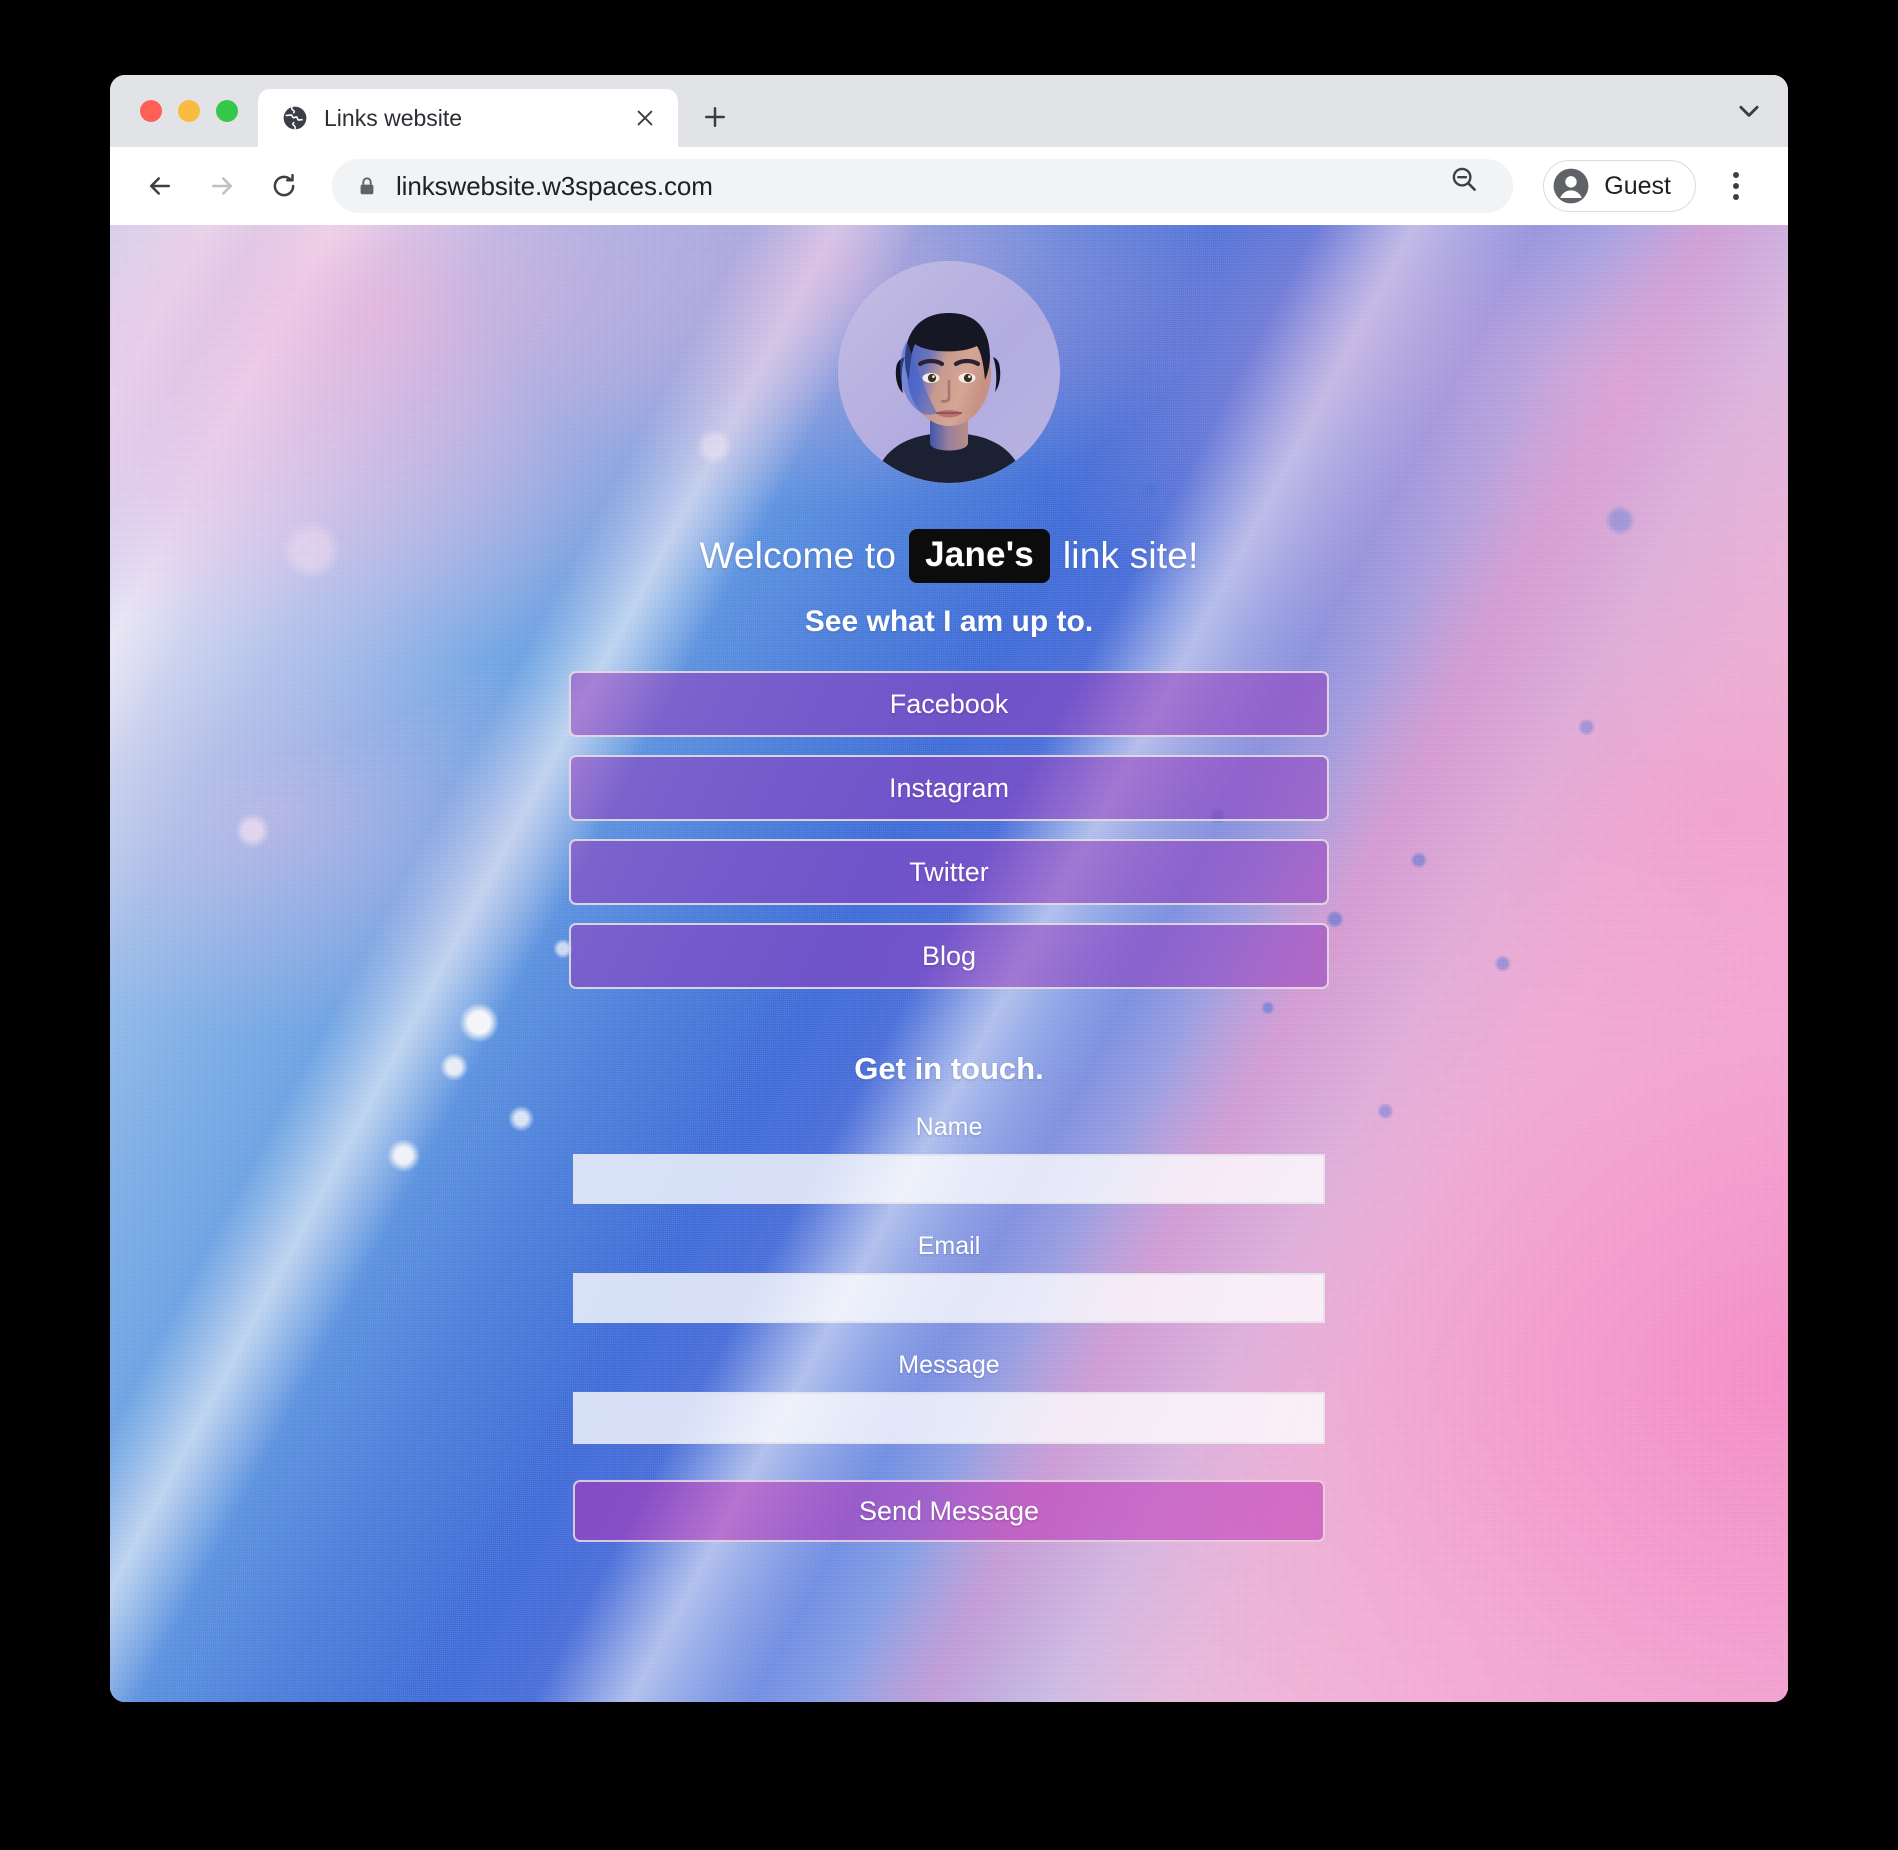 The width and height of the screenshot is (1898, 1850). Describe the element at coordinates (949, 830) in the screenshot. I see `social-link-list: Facebook Instagram Twitter Blog` at that location.